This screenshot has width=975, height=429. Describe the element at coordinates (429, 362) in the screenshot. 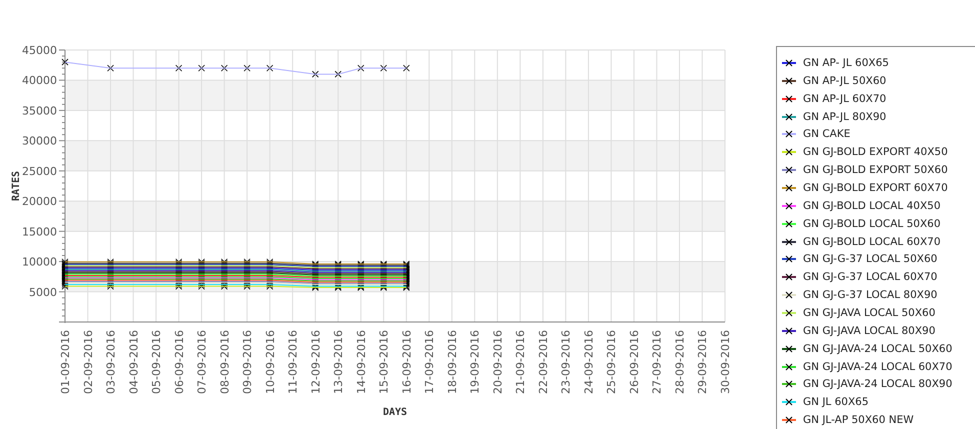

I see `x-tick-label: 17-09-2016` at that location.